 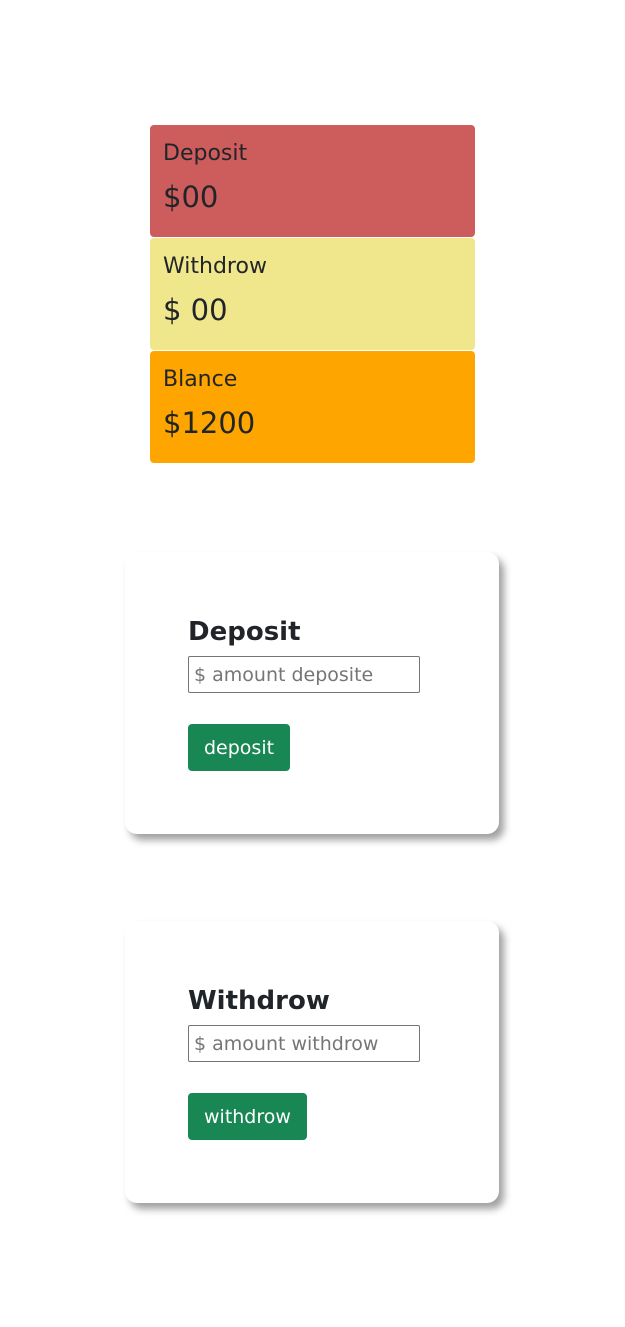 I want to click on withdraw-card: Withdrow withdrow, so click(x=312, y=1062).